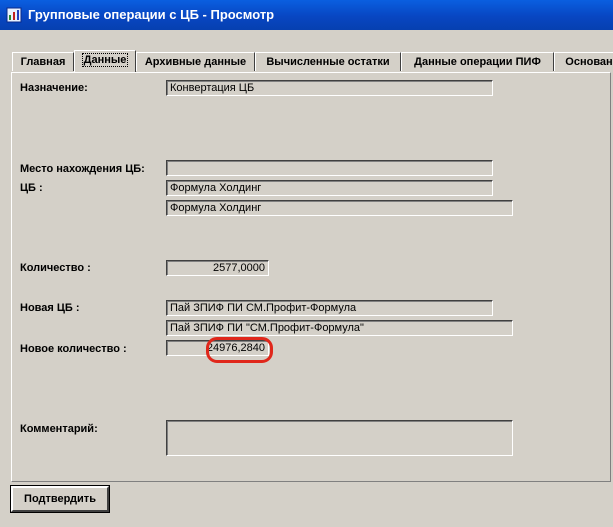  I want to click on tab-basis: Основан, so click(583, 61).